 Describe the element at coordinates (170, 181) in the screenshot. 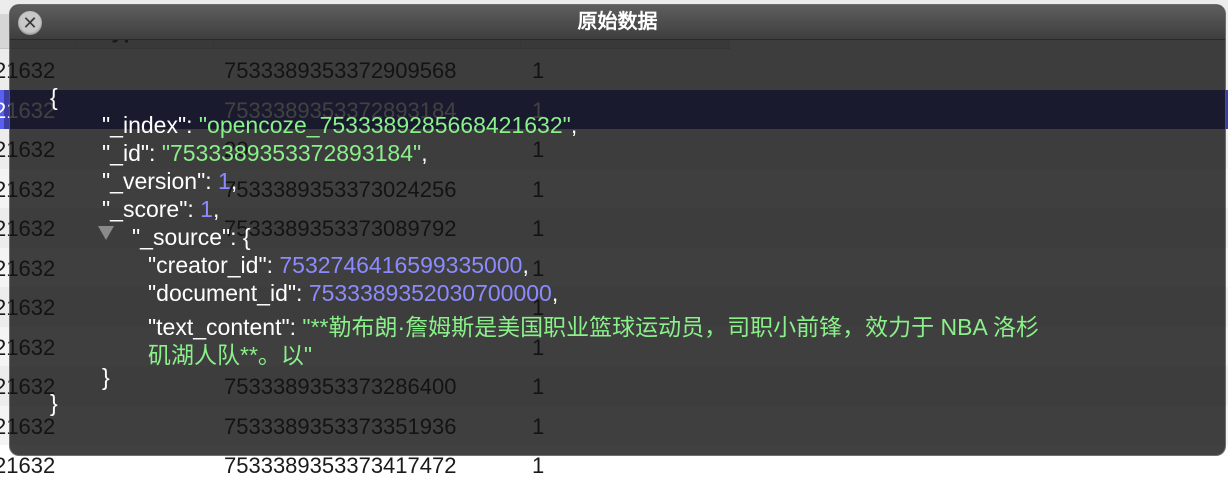

I see `json-line-version: "_version": 1,` at that location.